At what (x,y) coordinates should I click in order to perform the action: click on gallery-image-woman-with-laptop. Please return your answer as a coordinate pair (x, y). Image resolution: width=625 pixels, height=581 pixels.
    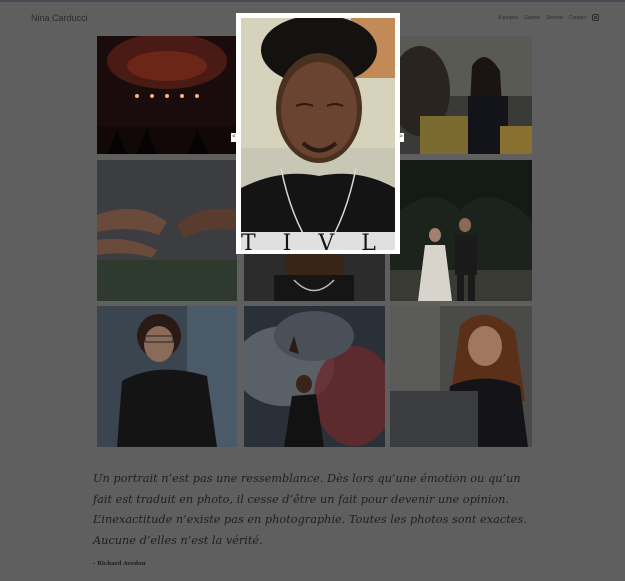
    Looking at the image, I should click on (461, 376).